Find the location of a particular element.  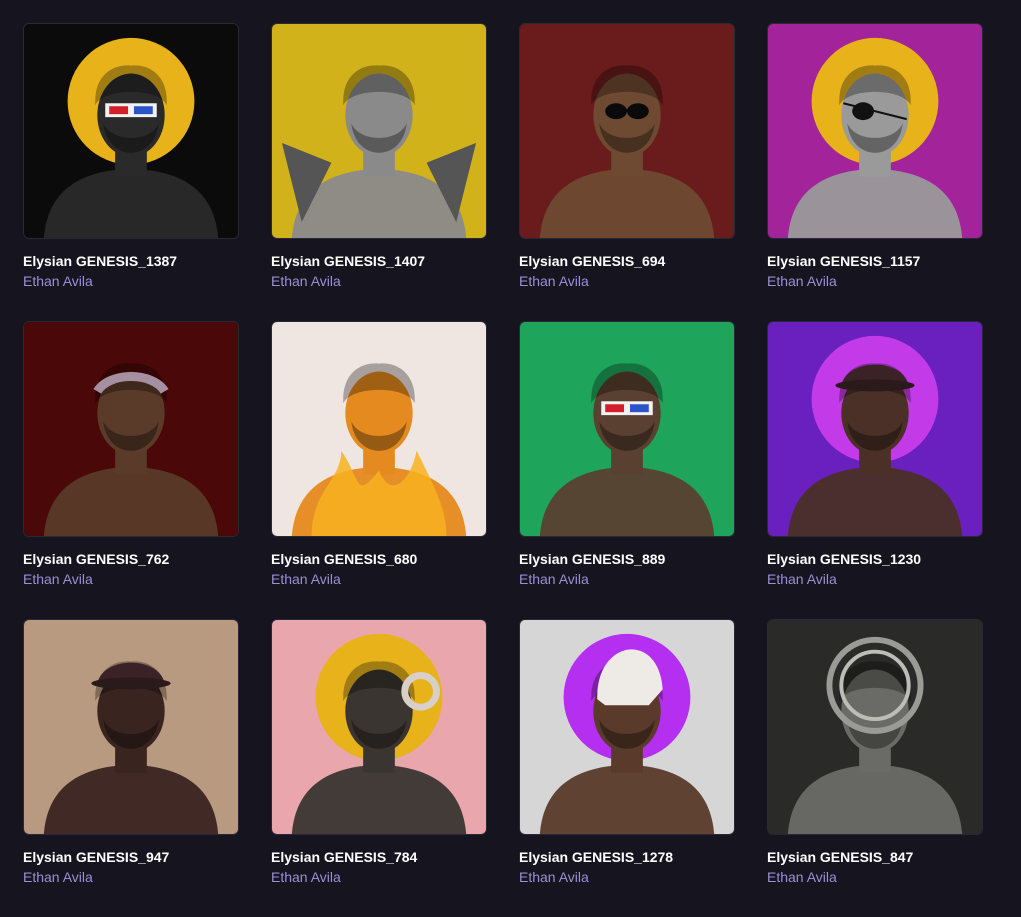

nft-card: Elysian GENESIS_784 Ethan Avila is located at coordinates (379, 768).